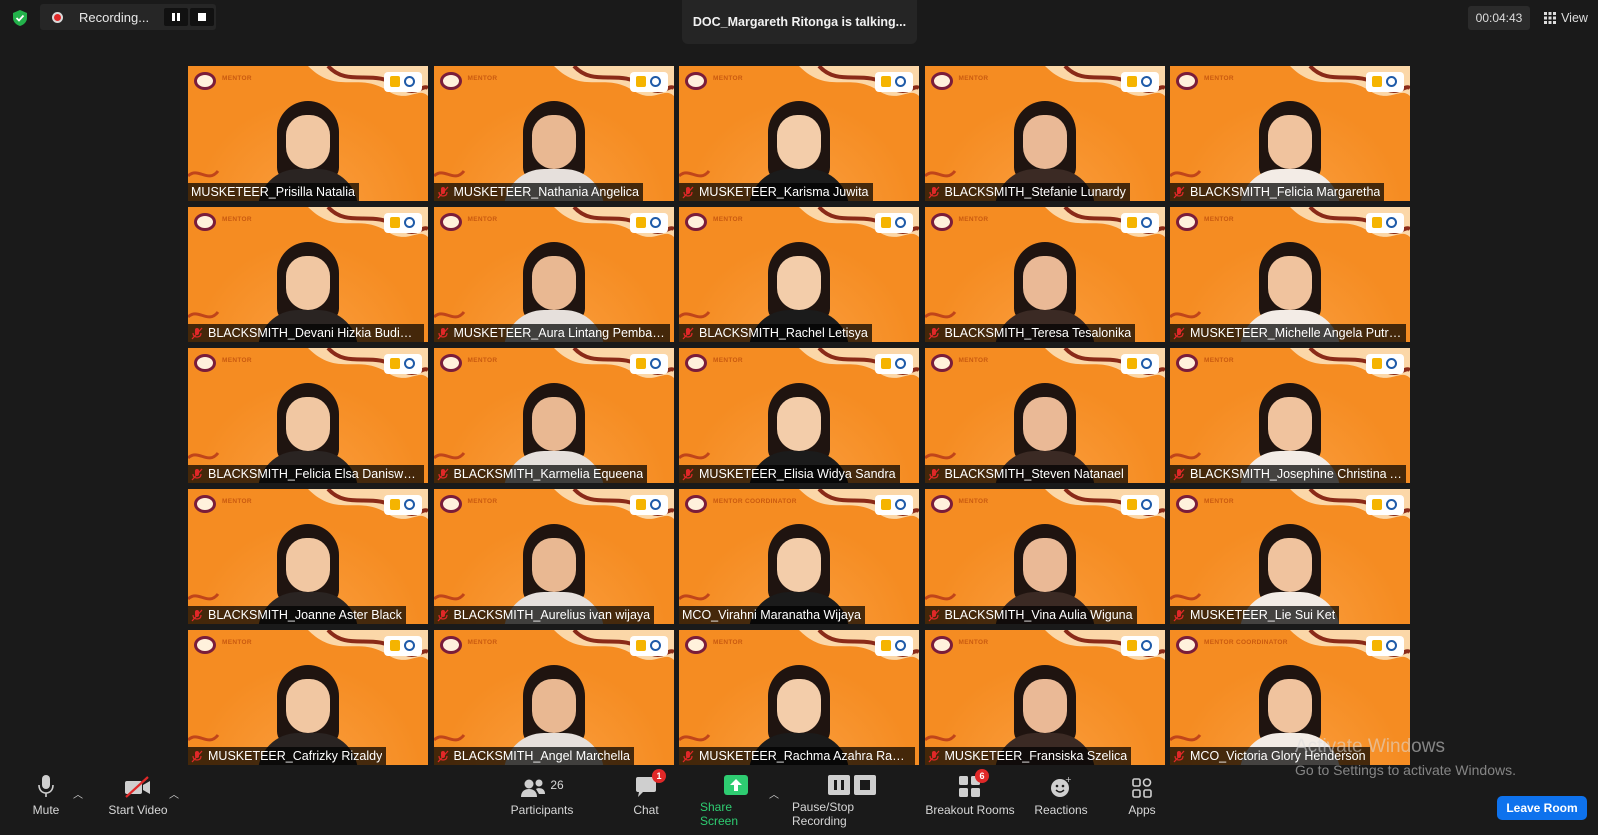  I want to click on participant-video-tile: MENTOR BLACKSMITH_Joanne Aster Black, so click(308, 556).